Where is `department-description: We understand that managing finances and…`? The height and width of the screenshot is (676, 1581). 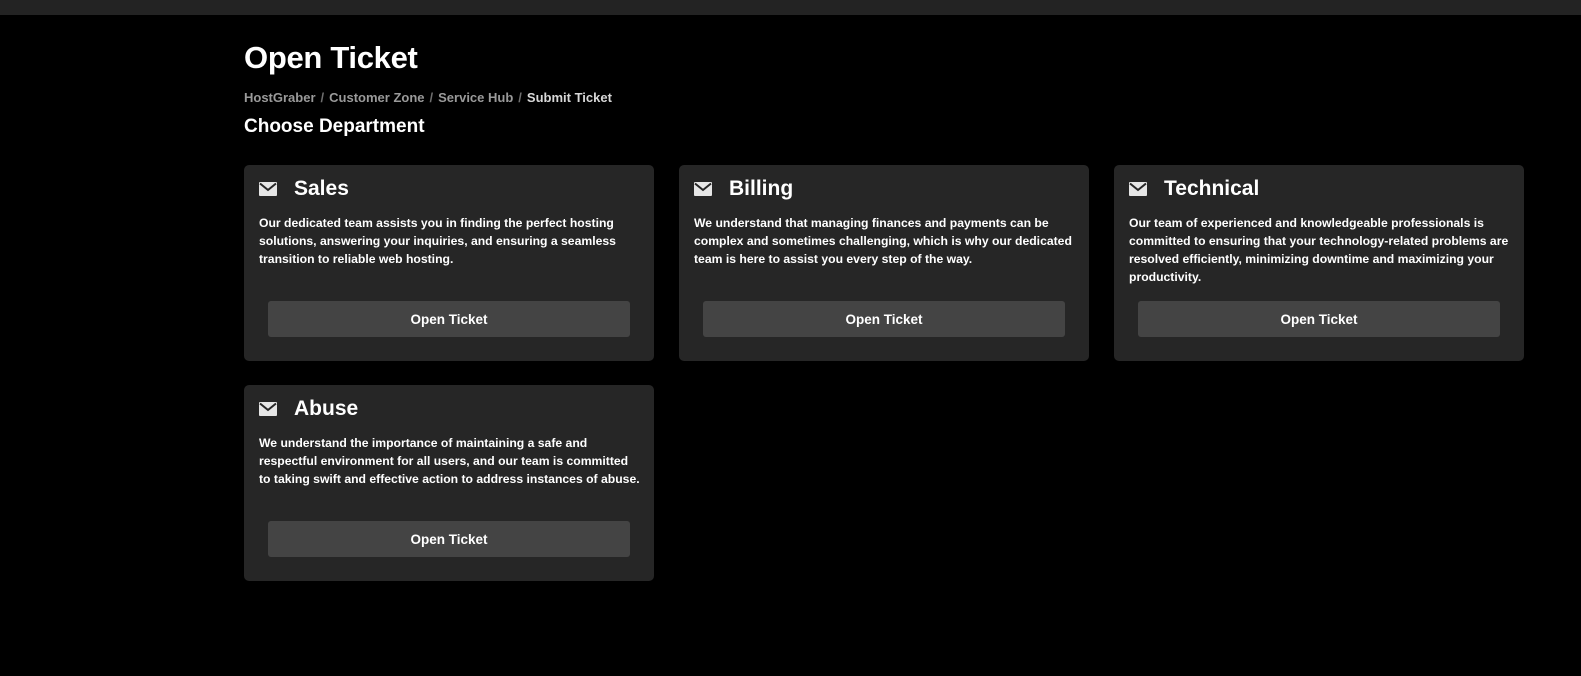
department-description: We understand that managing finances and… is located at coordinates (883, 241).